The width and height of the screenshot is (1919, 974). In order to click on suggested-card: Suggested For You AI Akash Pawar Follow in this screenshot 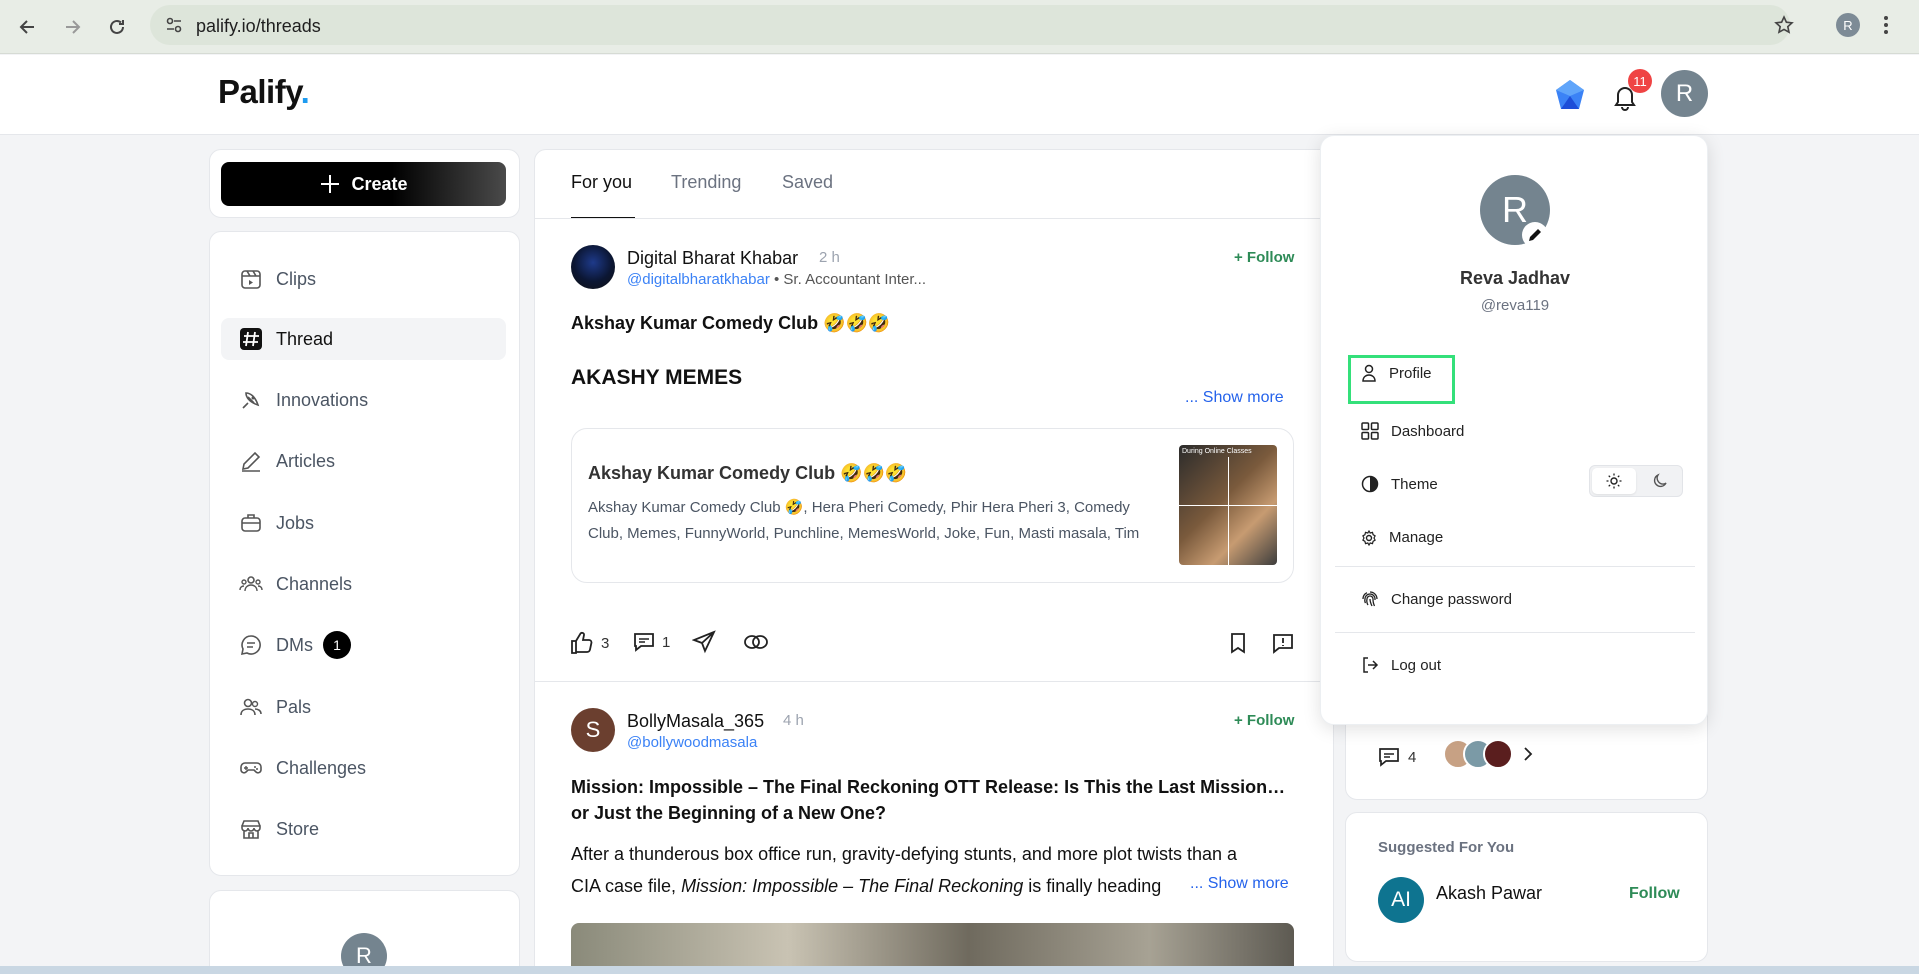, I will do `click(1526, 887)`.